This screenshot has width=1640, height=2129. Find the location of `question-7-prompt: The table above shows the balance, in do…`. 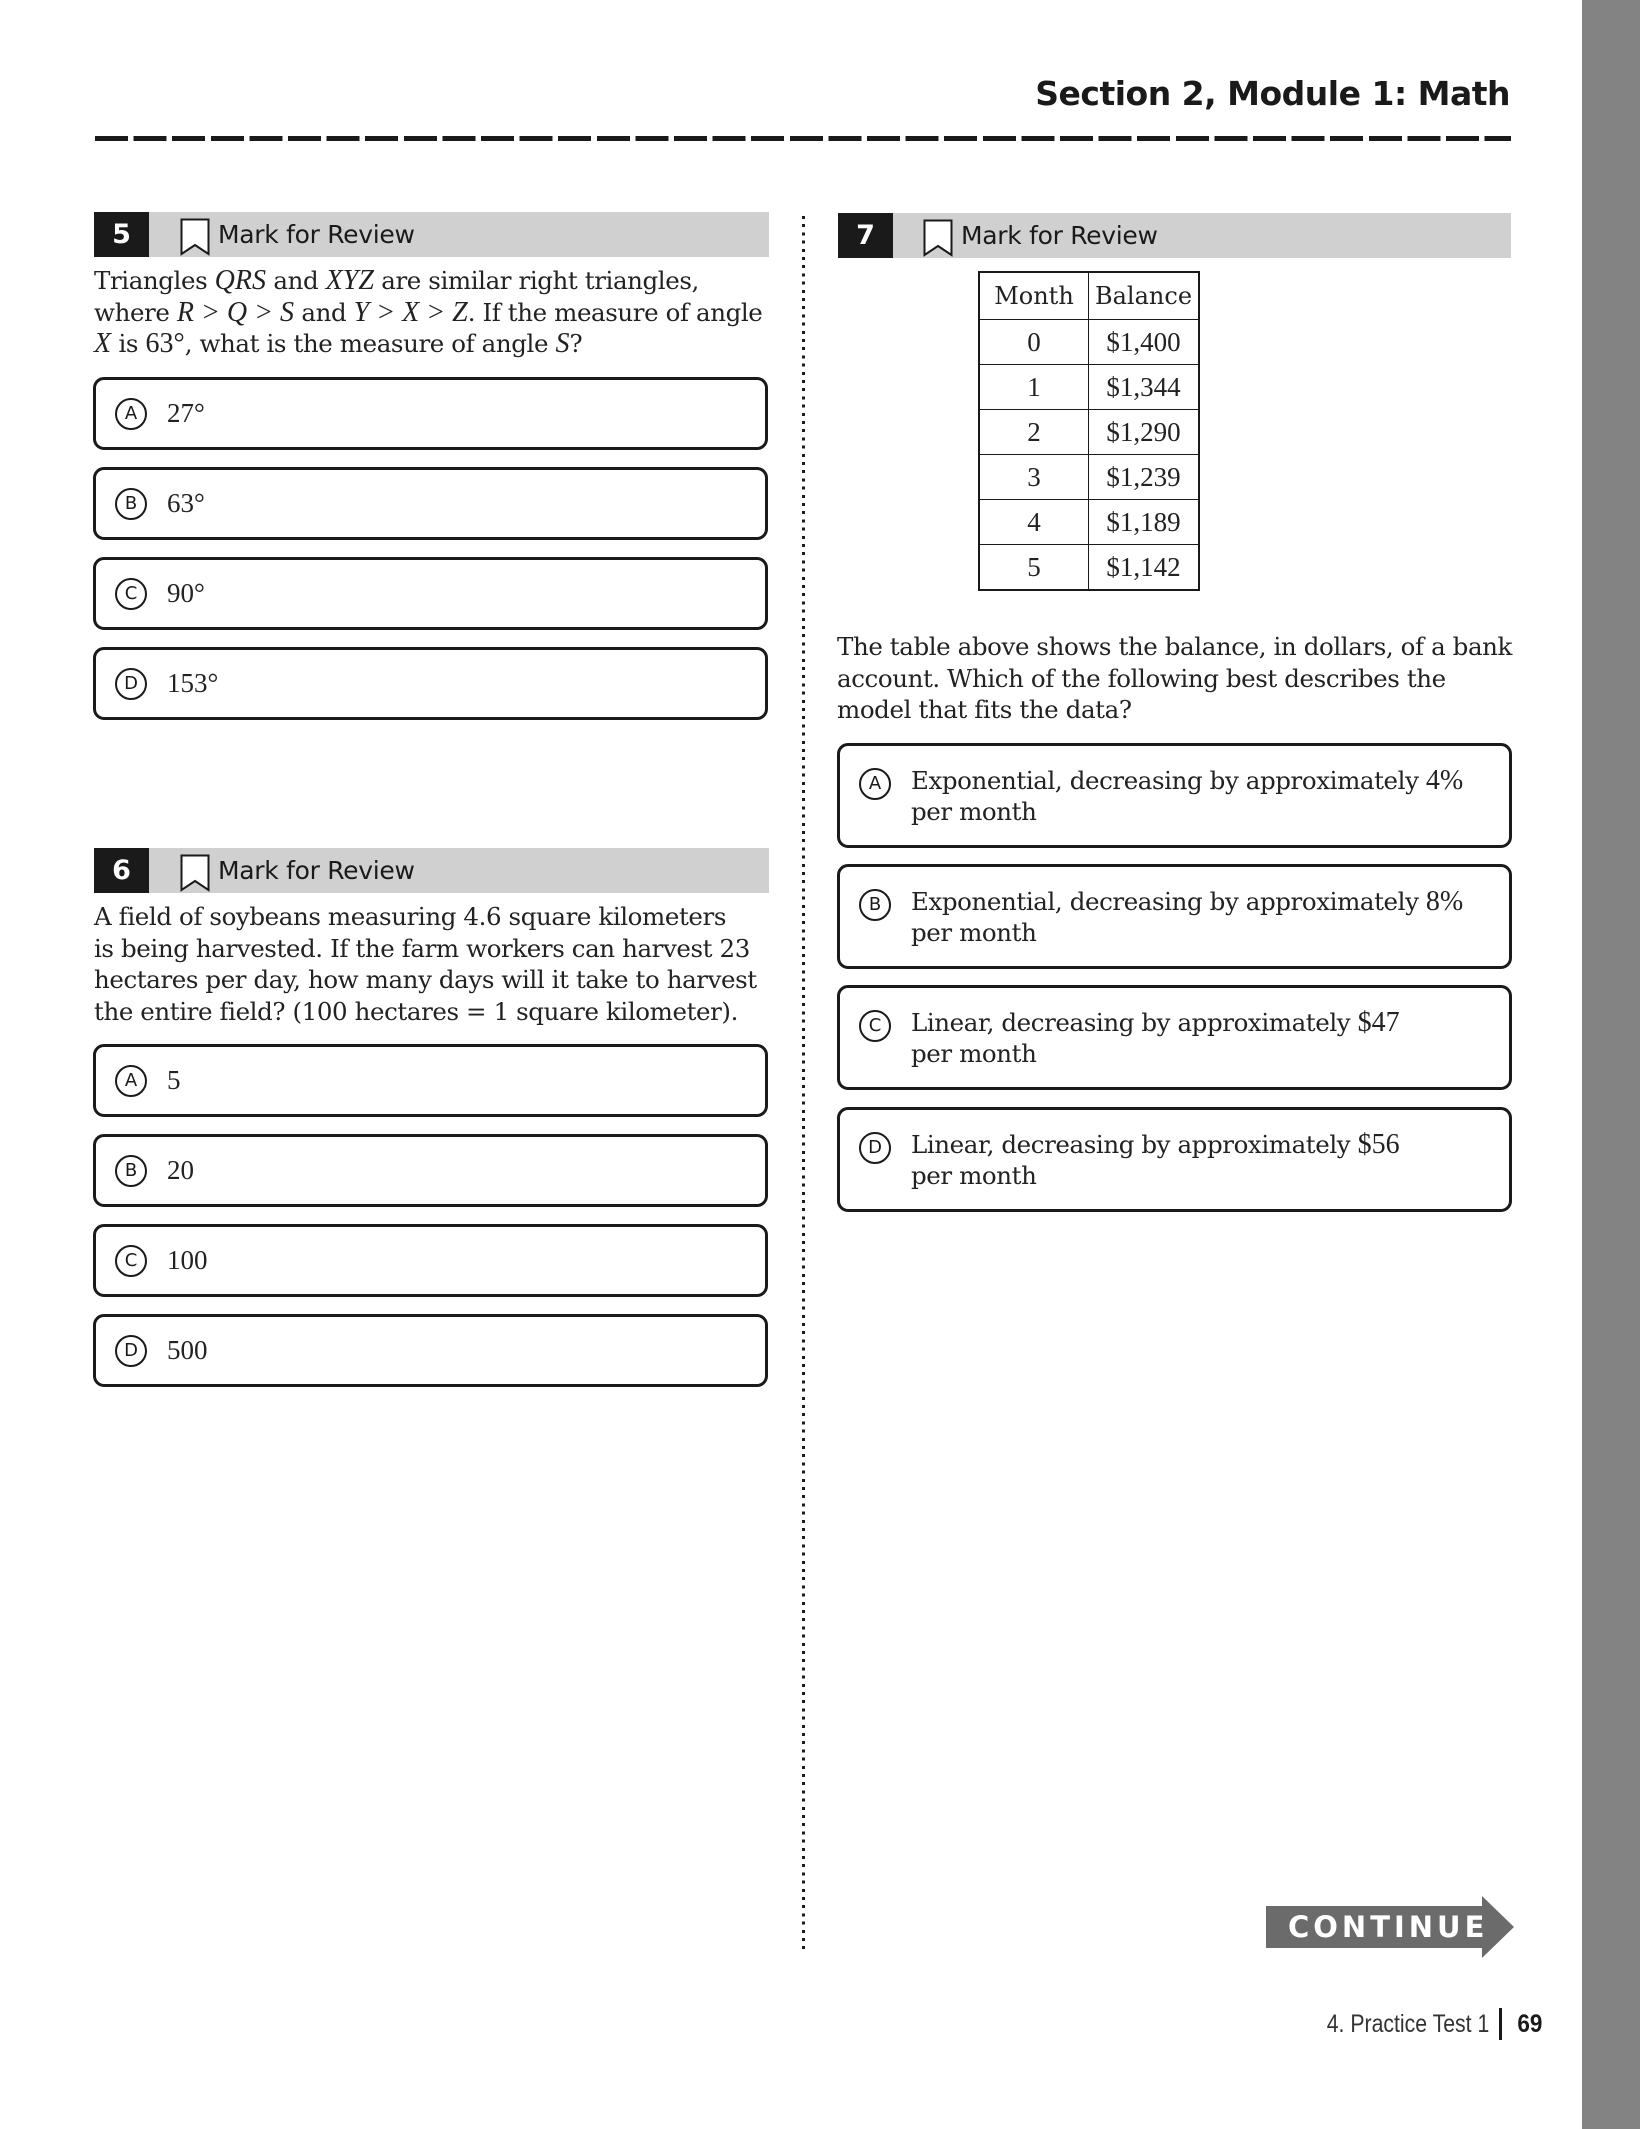

question-7-prompt: The table above shows the balance, in do… is located at coordinates (1187, 678).